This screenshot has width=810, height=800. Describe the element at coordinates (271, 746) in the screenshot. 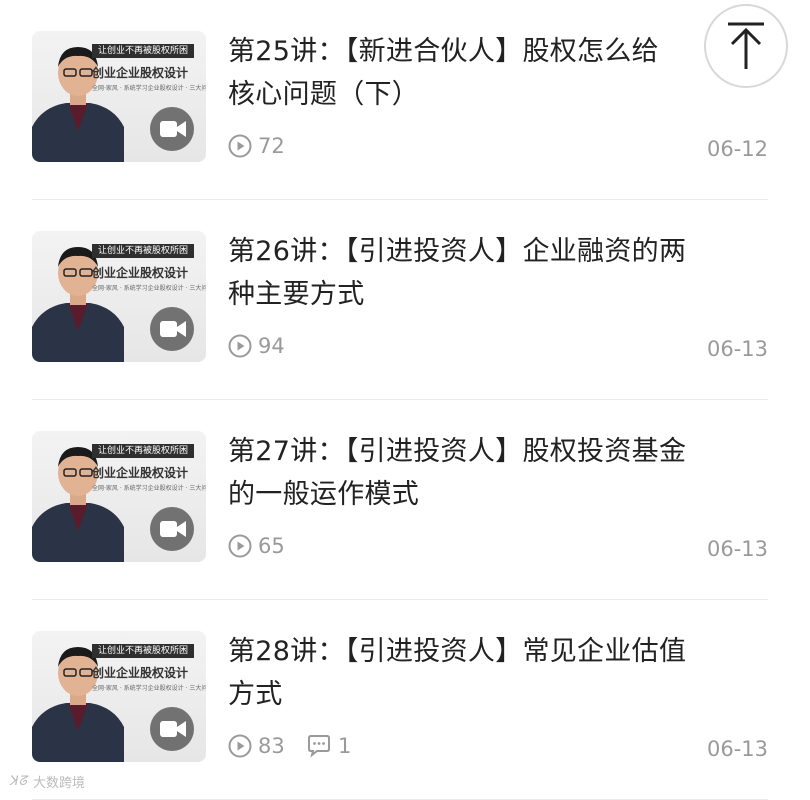

I see `view-count-value: 83` at that location.